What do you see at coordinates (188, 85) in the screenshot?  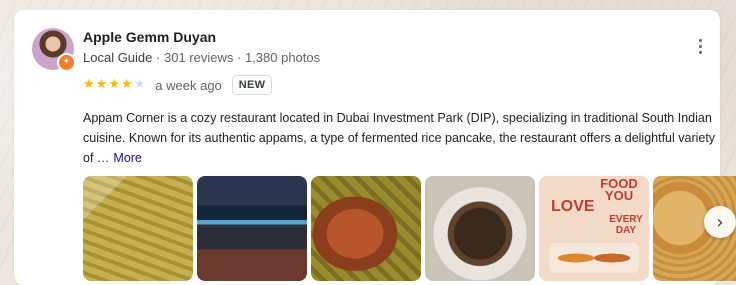 I see `review-time: a week ago` at bounding box center [188, 85].